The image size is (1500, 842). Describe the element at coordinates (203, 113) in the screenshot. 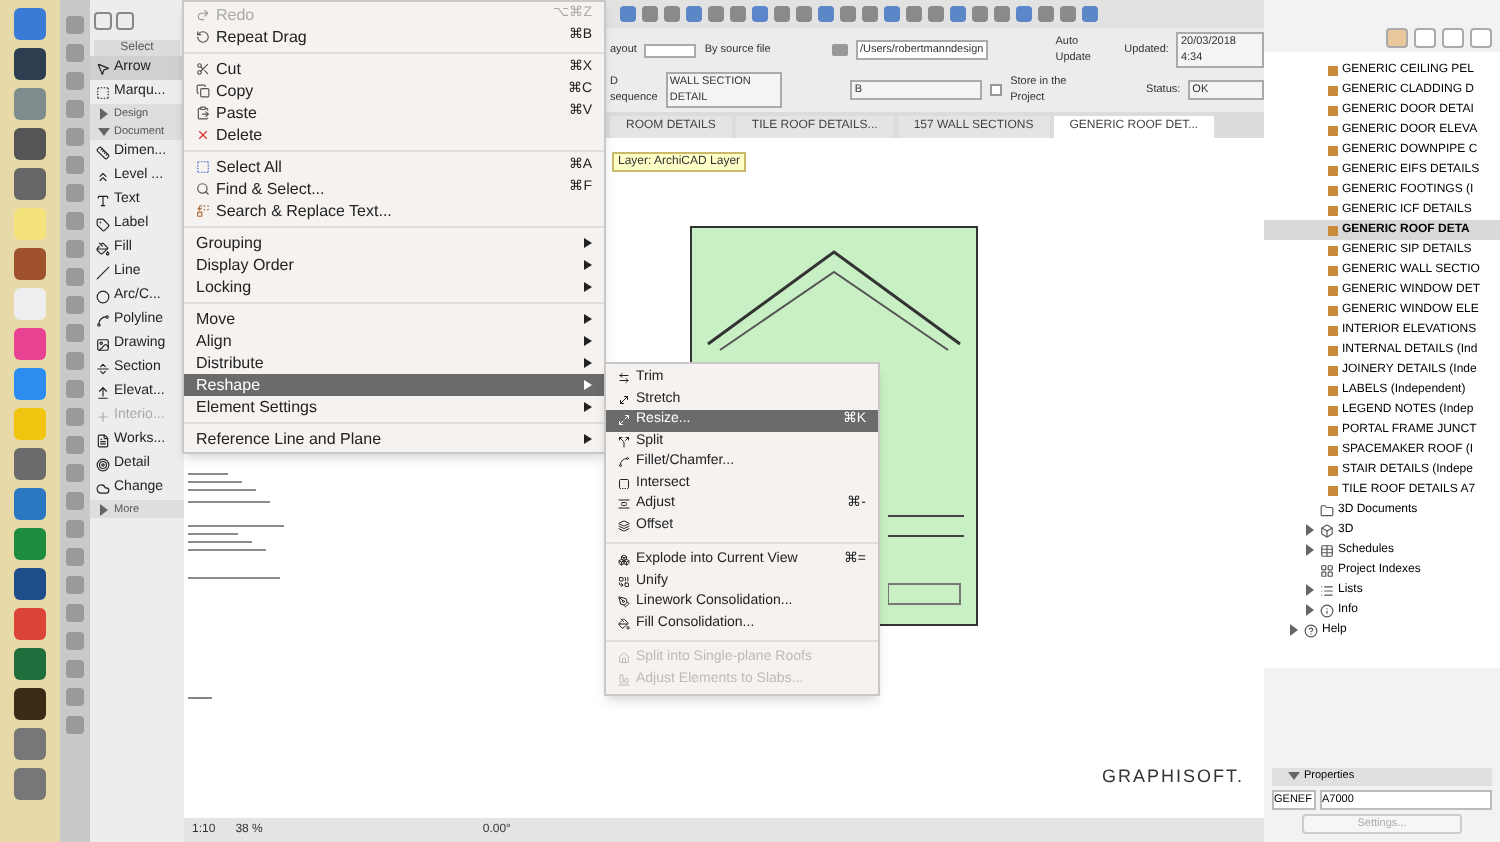

I see `paste-icon` at that location.